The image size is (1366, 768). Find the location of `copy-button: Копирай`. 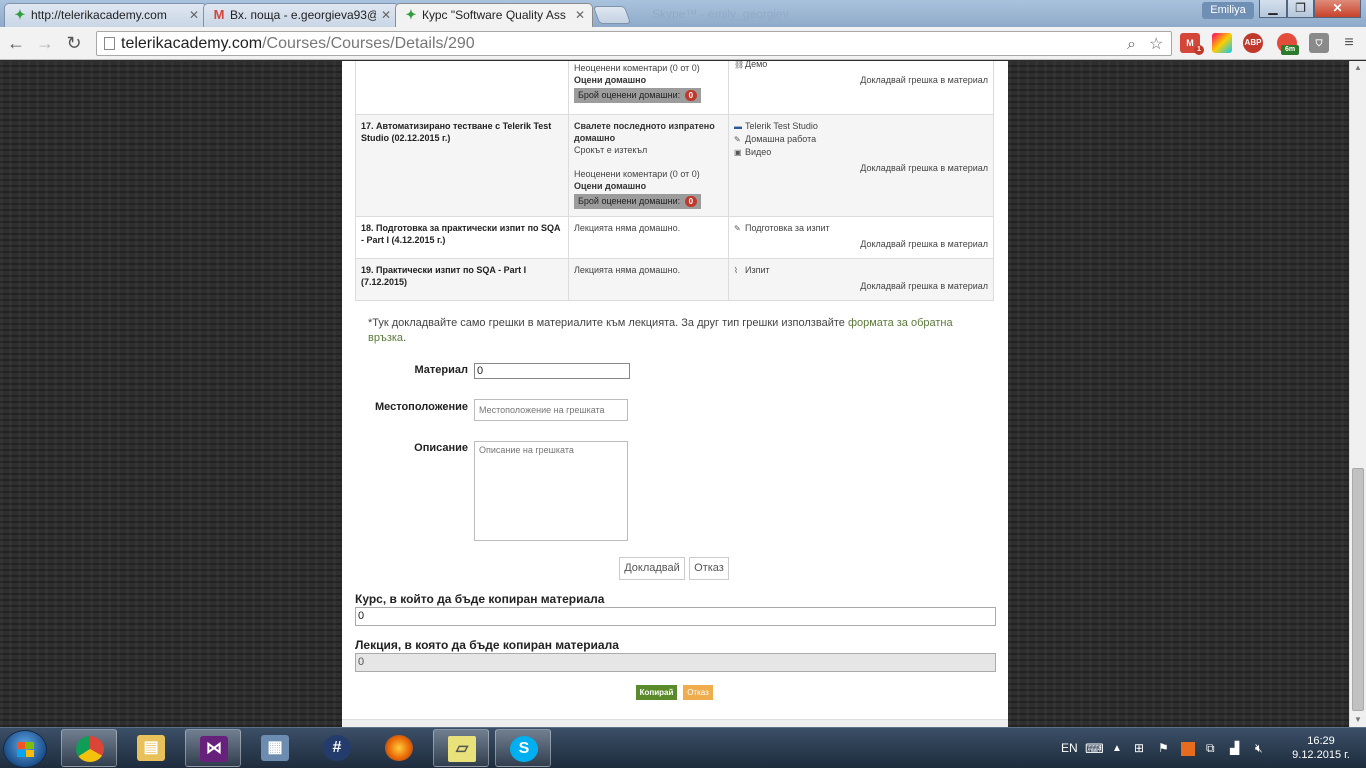

copy-button: Копирай is located at coordinates (656, 692).